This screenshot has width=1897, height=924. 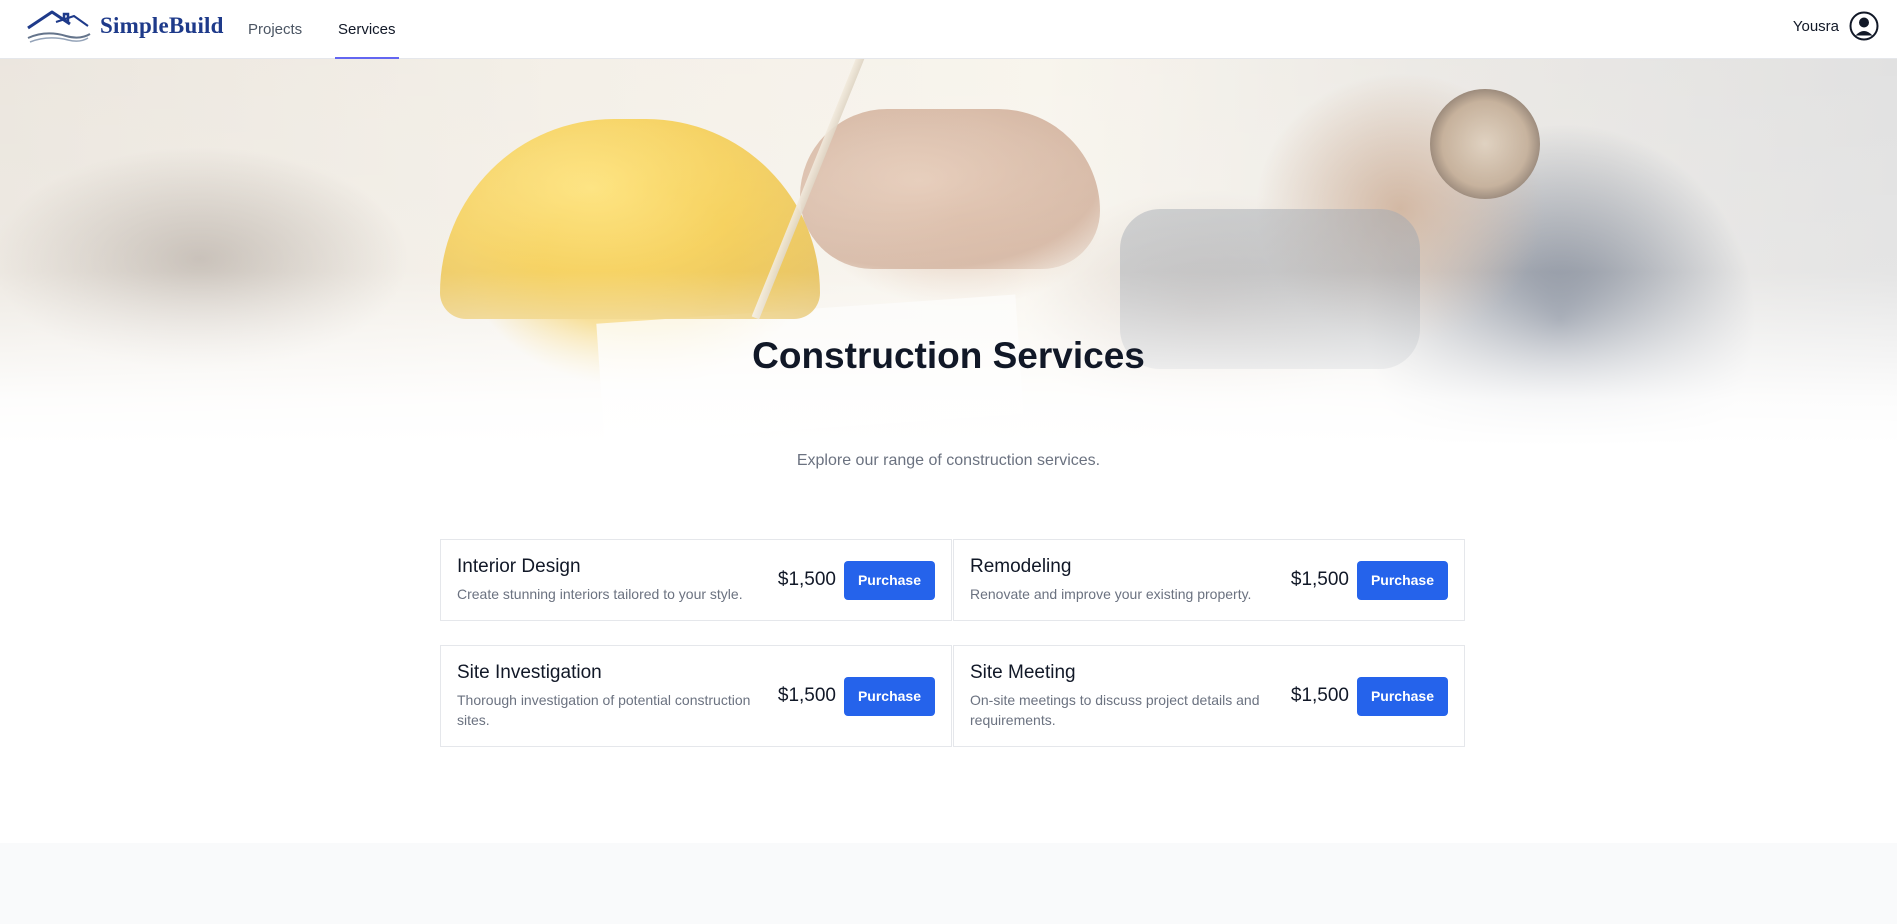 What do you see at coordinates (1815, 26) in the screenshot?
I see `user-name: Yousra` at bounding box center [1815, 26].